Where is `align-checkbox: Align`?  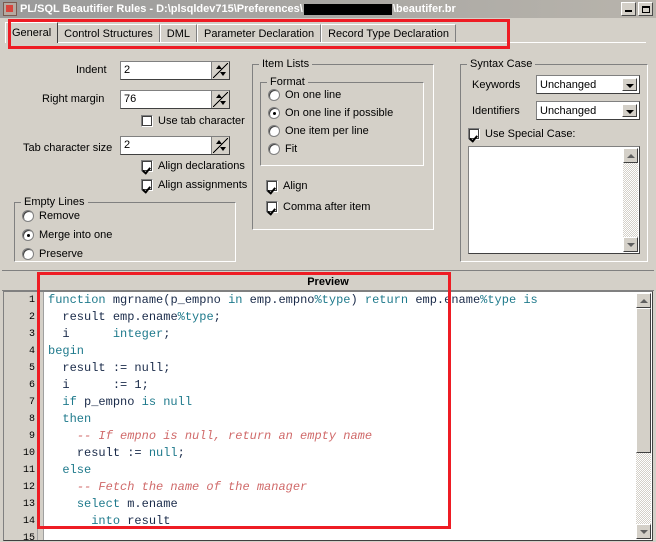 align-checkbox: Align is located at coordinates (286, 186).